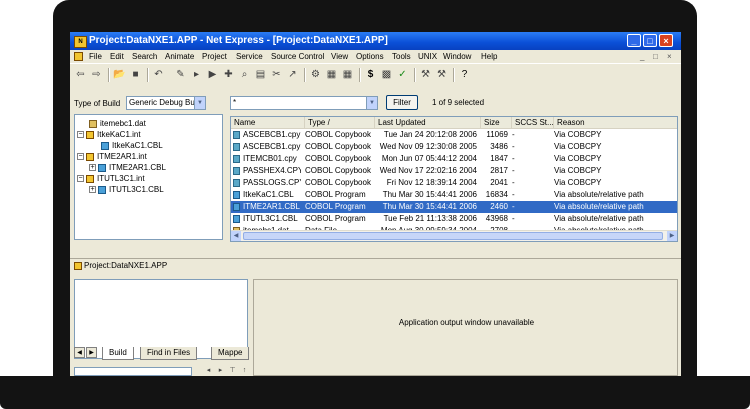 The height and width of the screenshot is (409, 750). What do you see at coordinates (169, 353) in the screenshot?
I see `tab-find-in-files: Find in Files` at bounding box center [169, 353].